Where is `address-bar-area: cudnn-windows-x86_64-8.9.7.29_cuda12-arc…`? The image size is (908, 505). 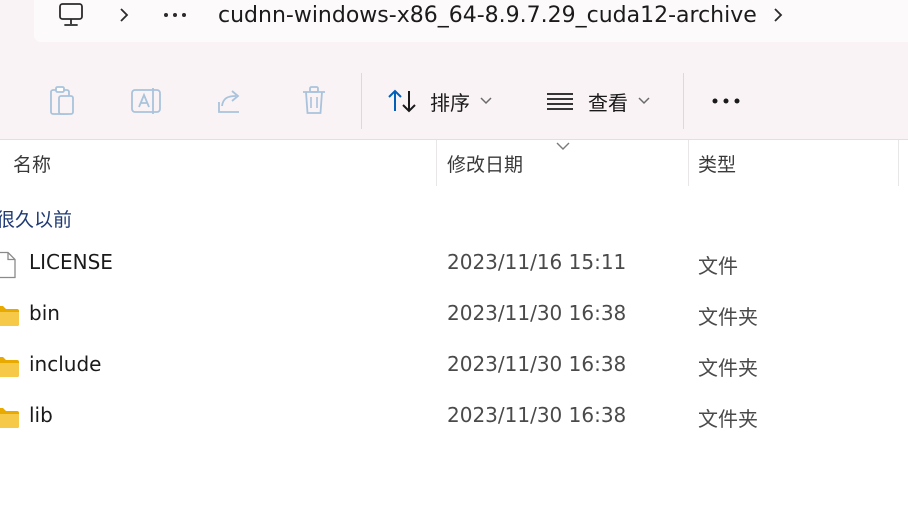 address-bar-area: cudnn-windows-x86_64-8.9.7.29_cuda12-arc… is located at coordinates (454, 28).